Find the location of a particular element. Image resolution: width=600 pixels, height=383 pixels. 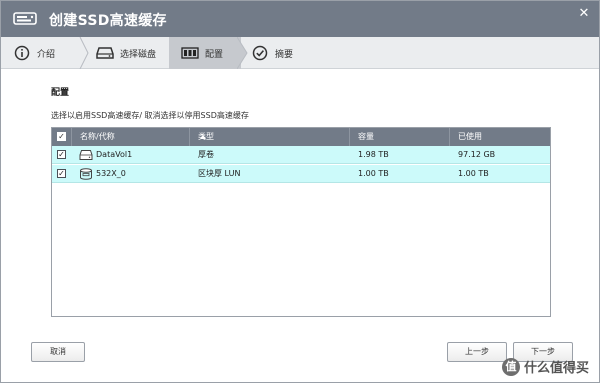

section-title: 配置 is located at coordinates (60, 93).